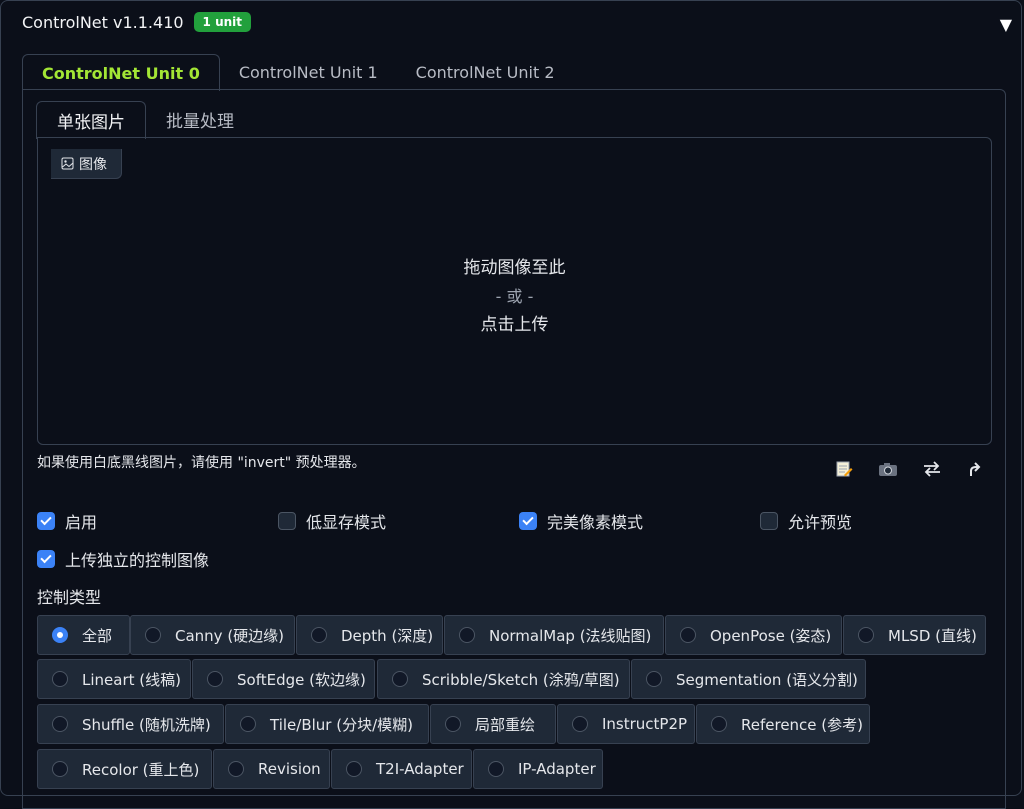 This screenshot has height=809, width=1024. I want to click on edit-icon, so click(844, 469).